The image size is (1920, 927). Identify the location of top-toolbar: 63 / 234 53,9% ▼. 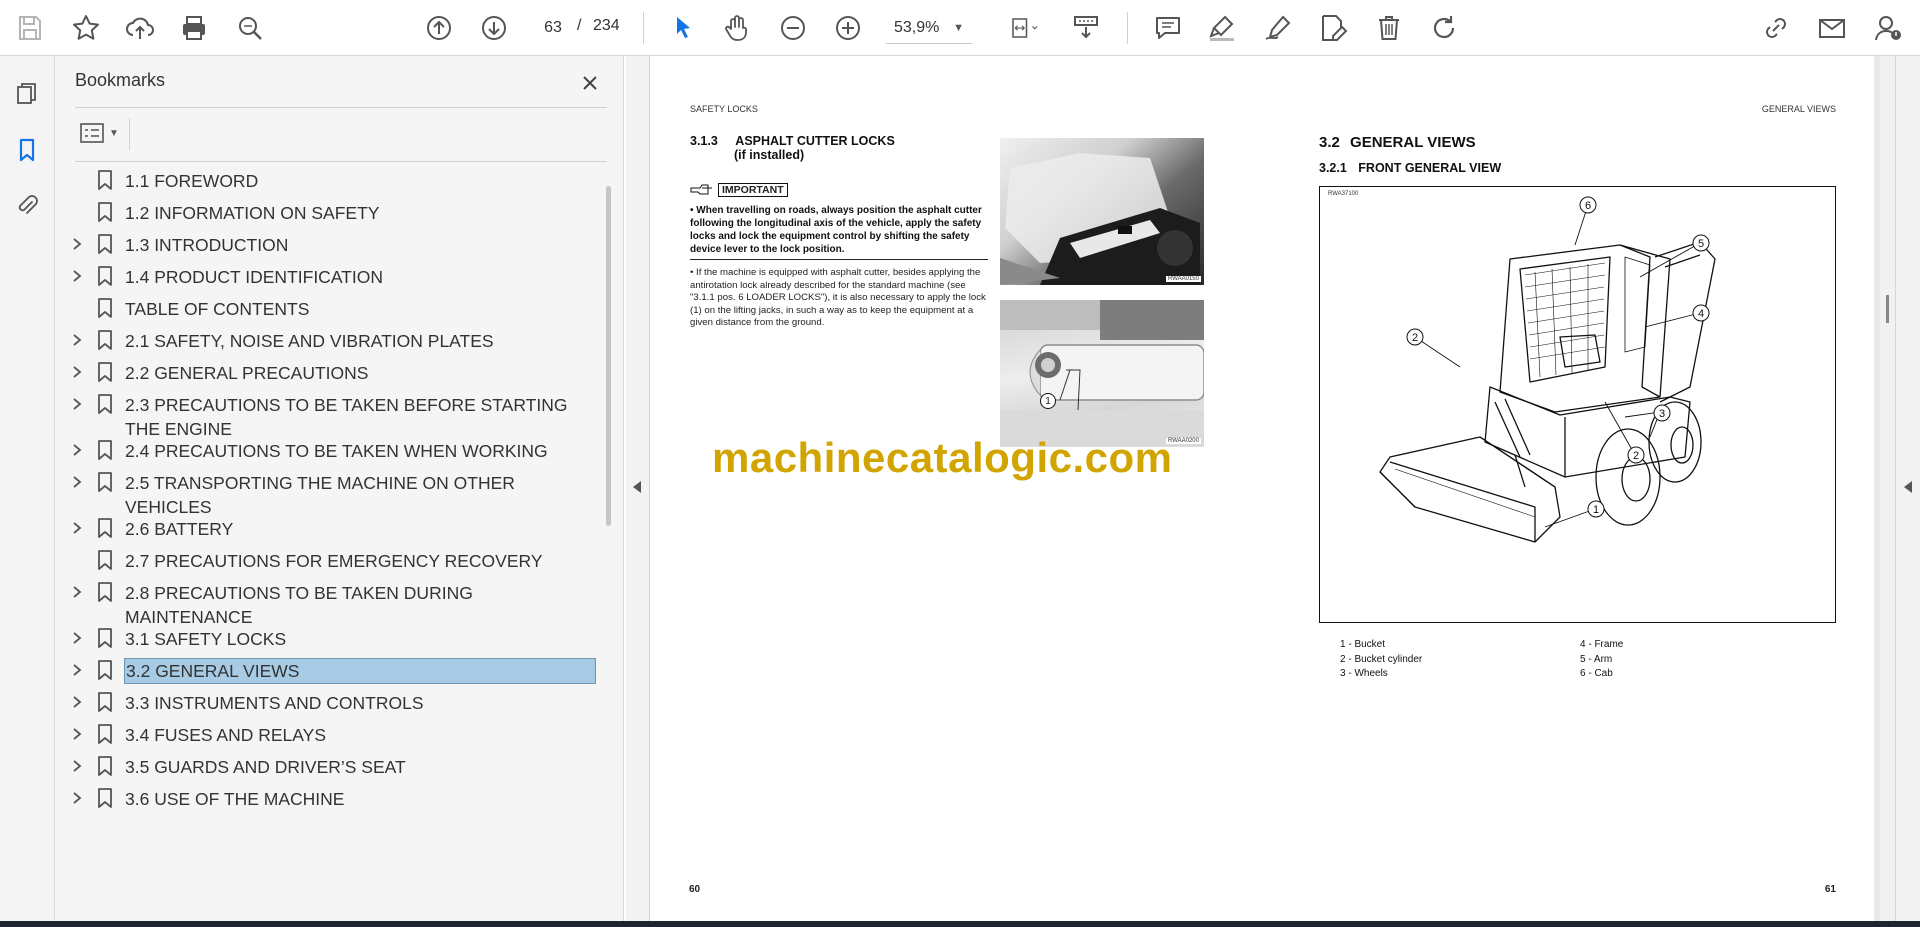
(960, 28).